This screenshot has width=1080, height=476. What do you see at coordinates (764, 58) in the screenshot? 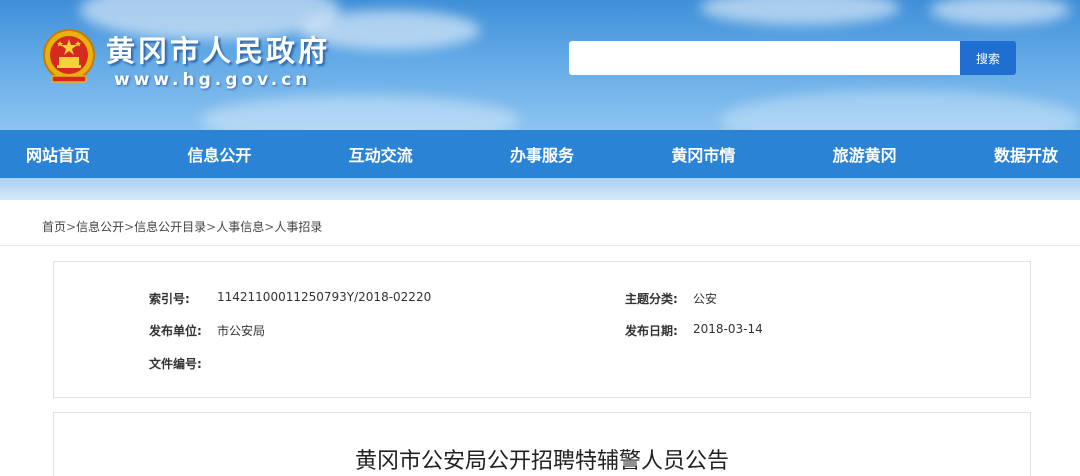
I see `search-input` at bounding box center [764, 58].